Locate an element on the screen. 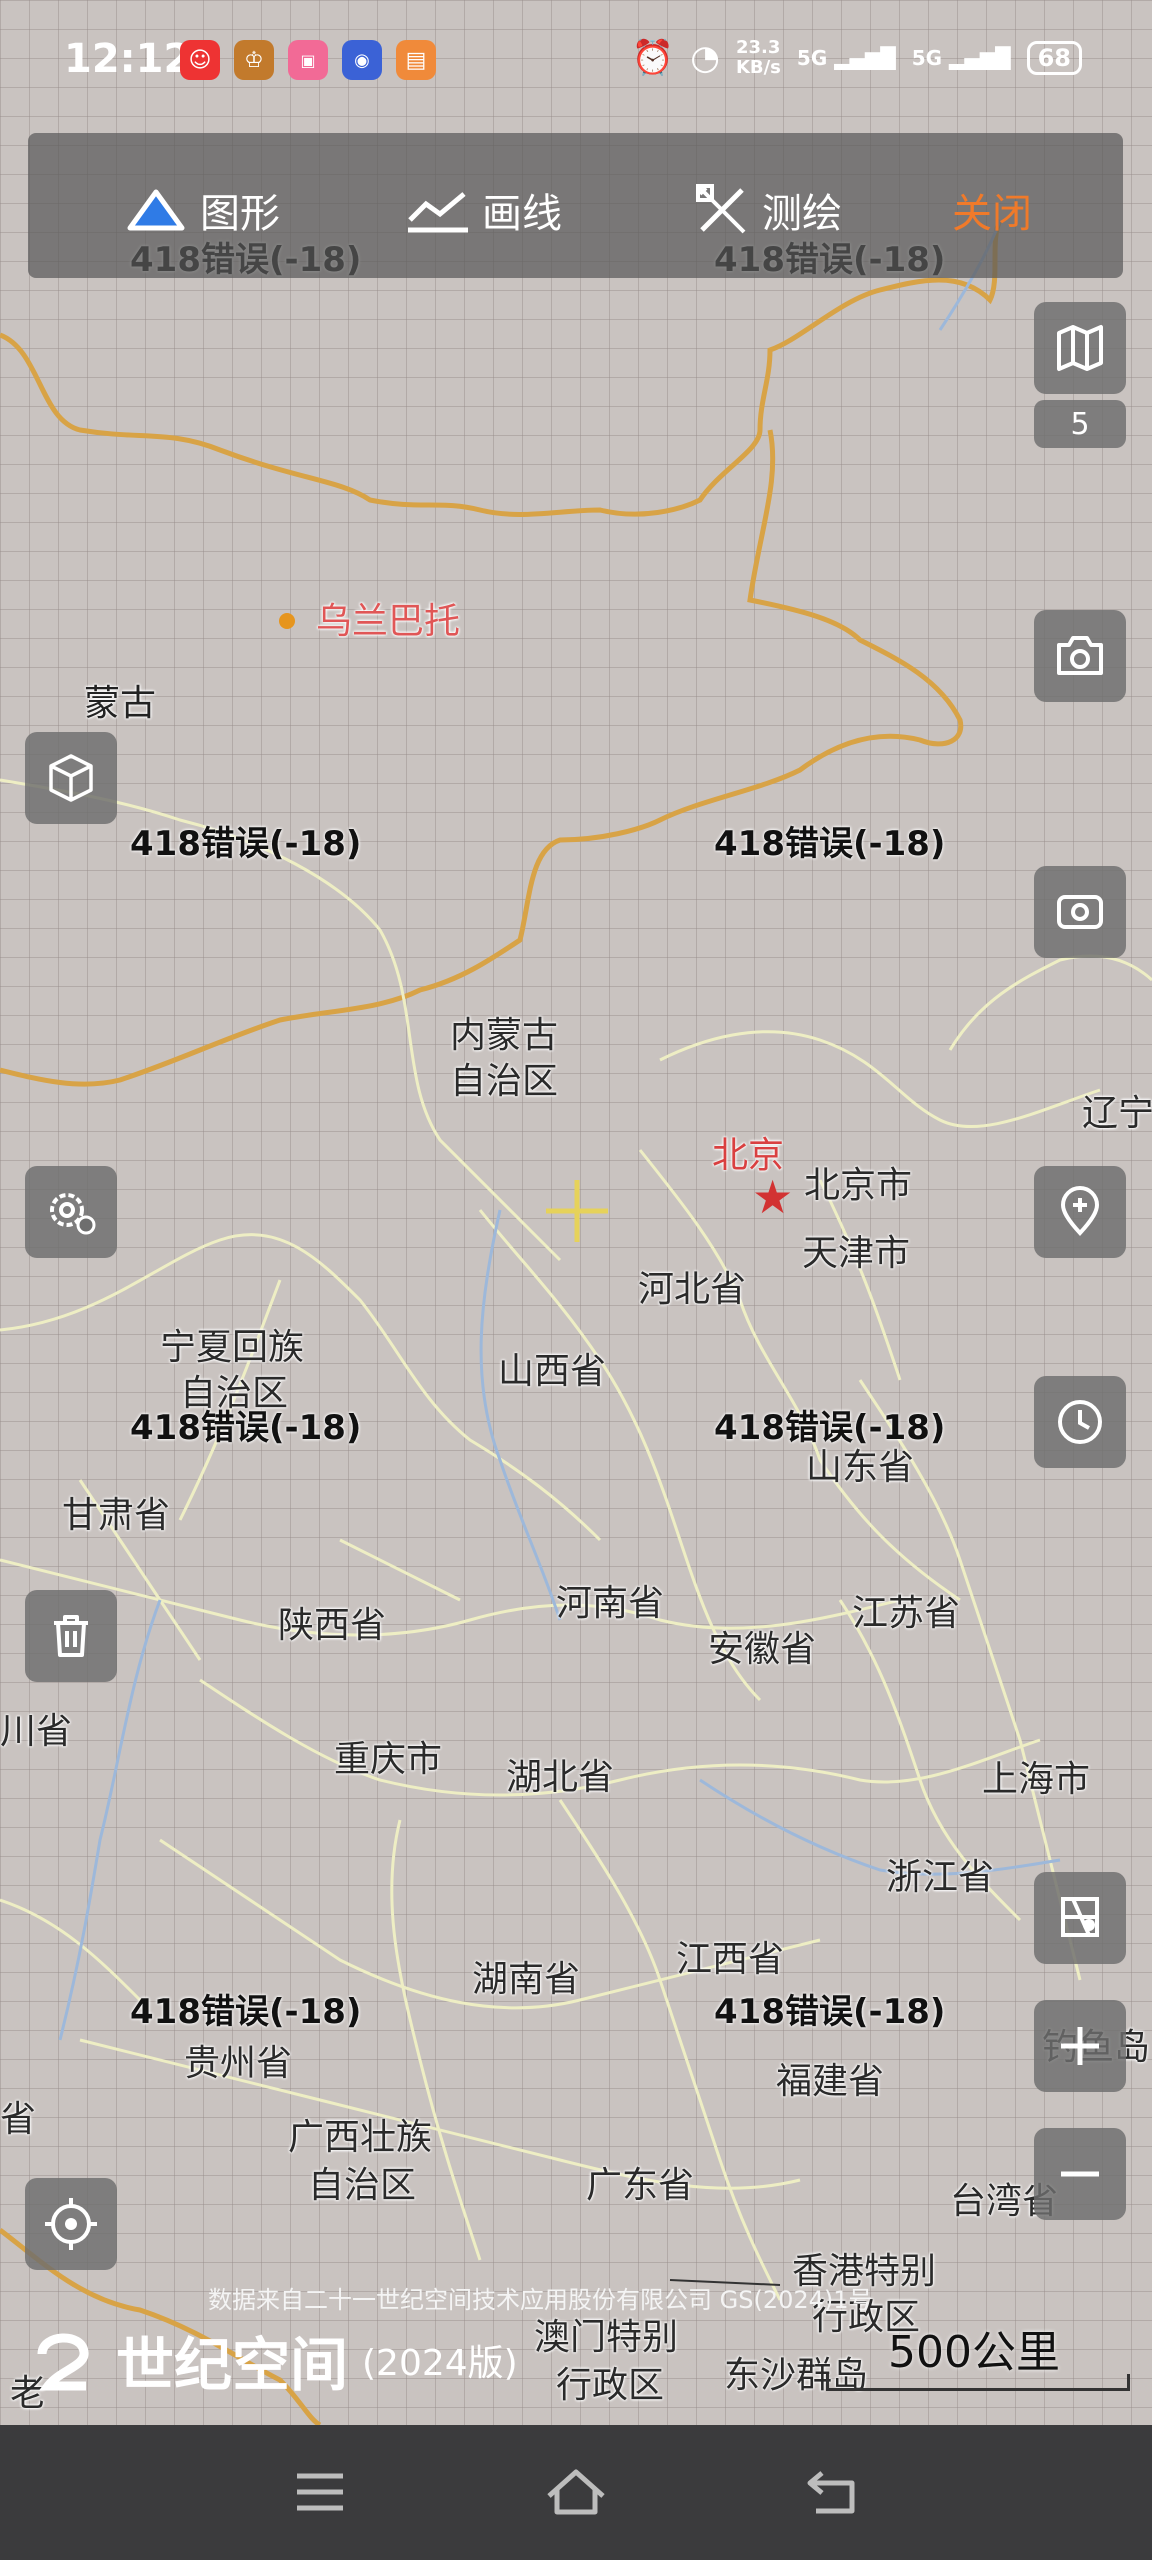  label-edge-sheng: 省 is located at coordinates (18, 2119).